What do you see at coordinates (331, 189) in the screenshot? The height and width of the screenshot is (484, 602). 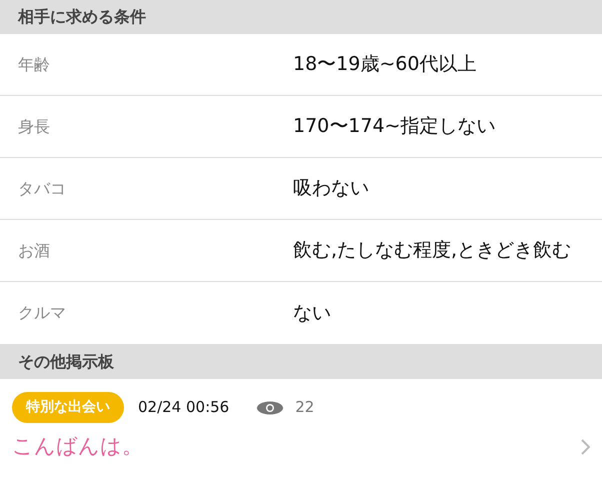 I see `condition-value: 吸わない` at bounding box center [331, 189].